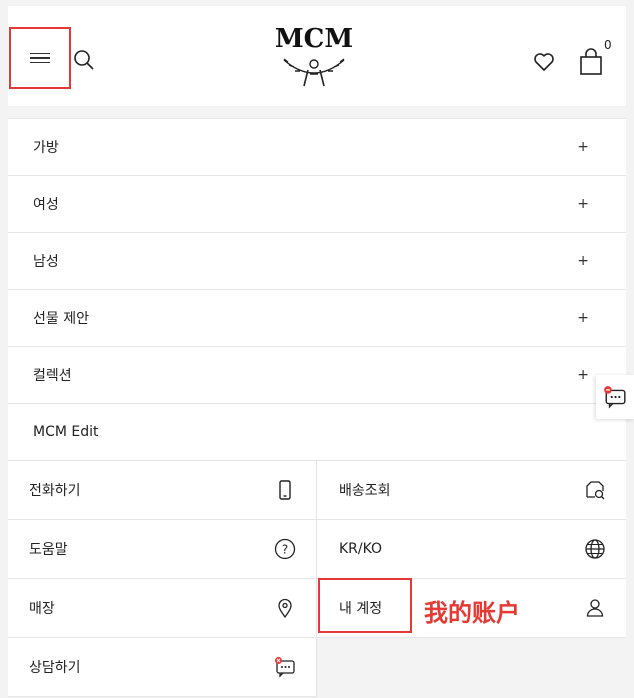  What do you see at coordinates (471, 490) in the screenshot?
I see `delivery-tracking-link: 배송조회` at bounding box center [471, 490].